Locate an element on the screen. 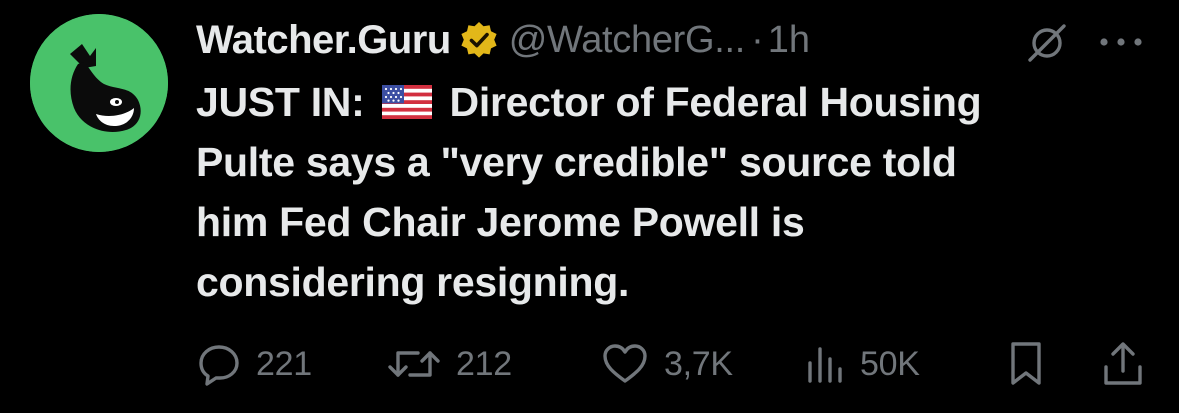 This screenshot has width=1179, height=413. bookmark-button is located at coordinates (1026, 364).